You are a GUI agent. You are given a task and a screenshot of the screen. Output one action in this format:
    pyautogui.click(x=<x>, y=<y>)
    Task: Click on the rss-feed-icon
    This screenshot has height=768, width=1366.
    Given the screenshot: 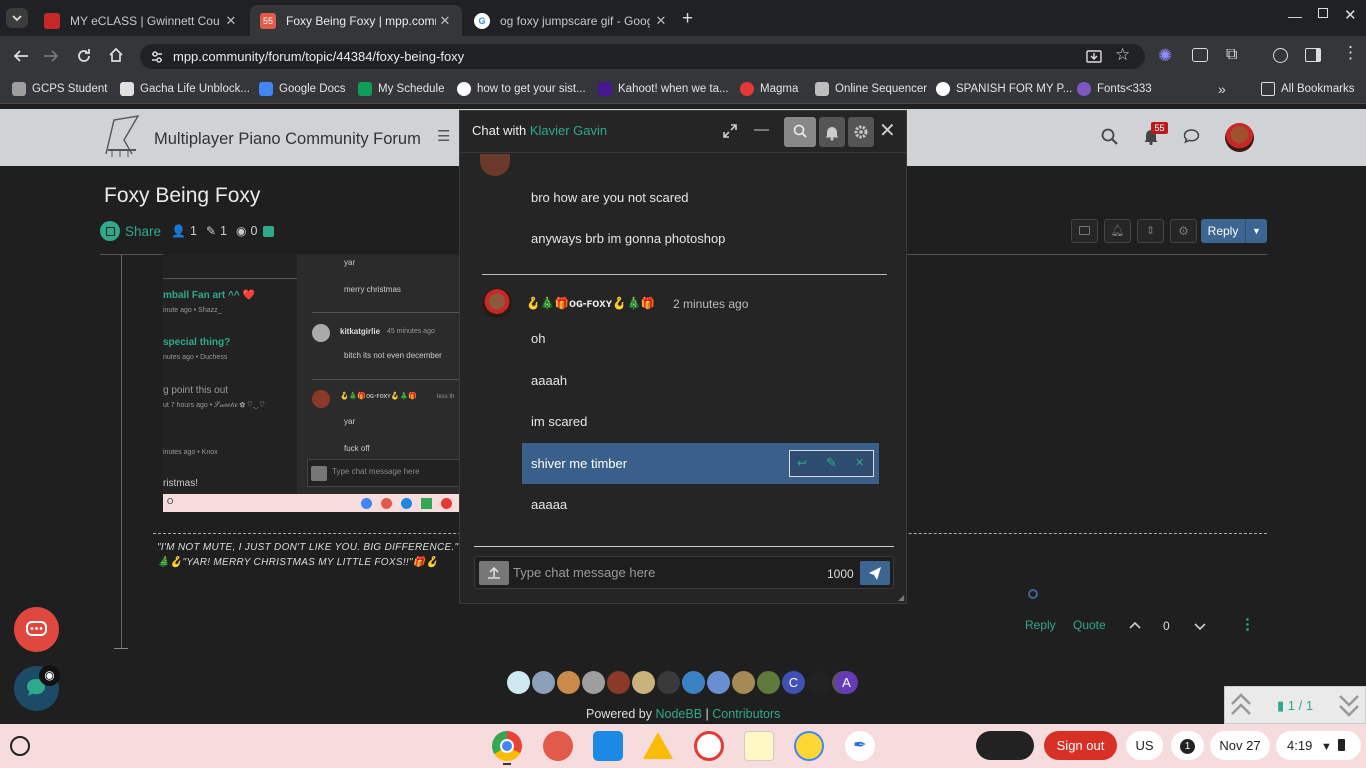 What is the action you would take?
    pyautogui.click(x=269, y=231)
    